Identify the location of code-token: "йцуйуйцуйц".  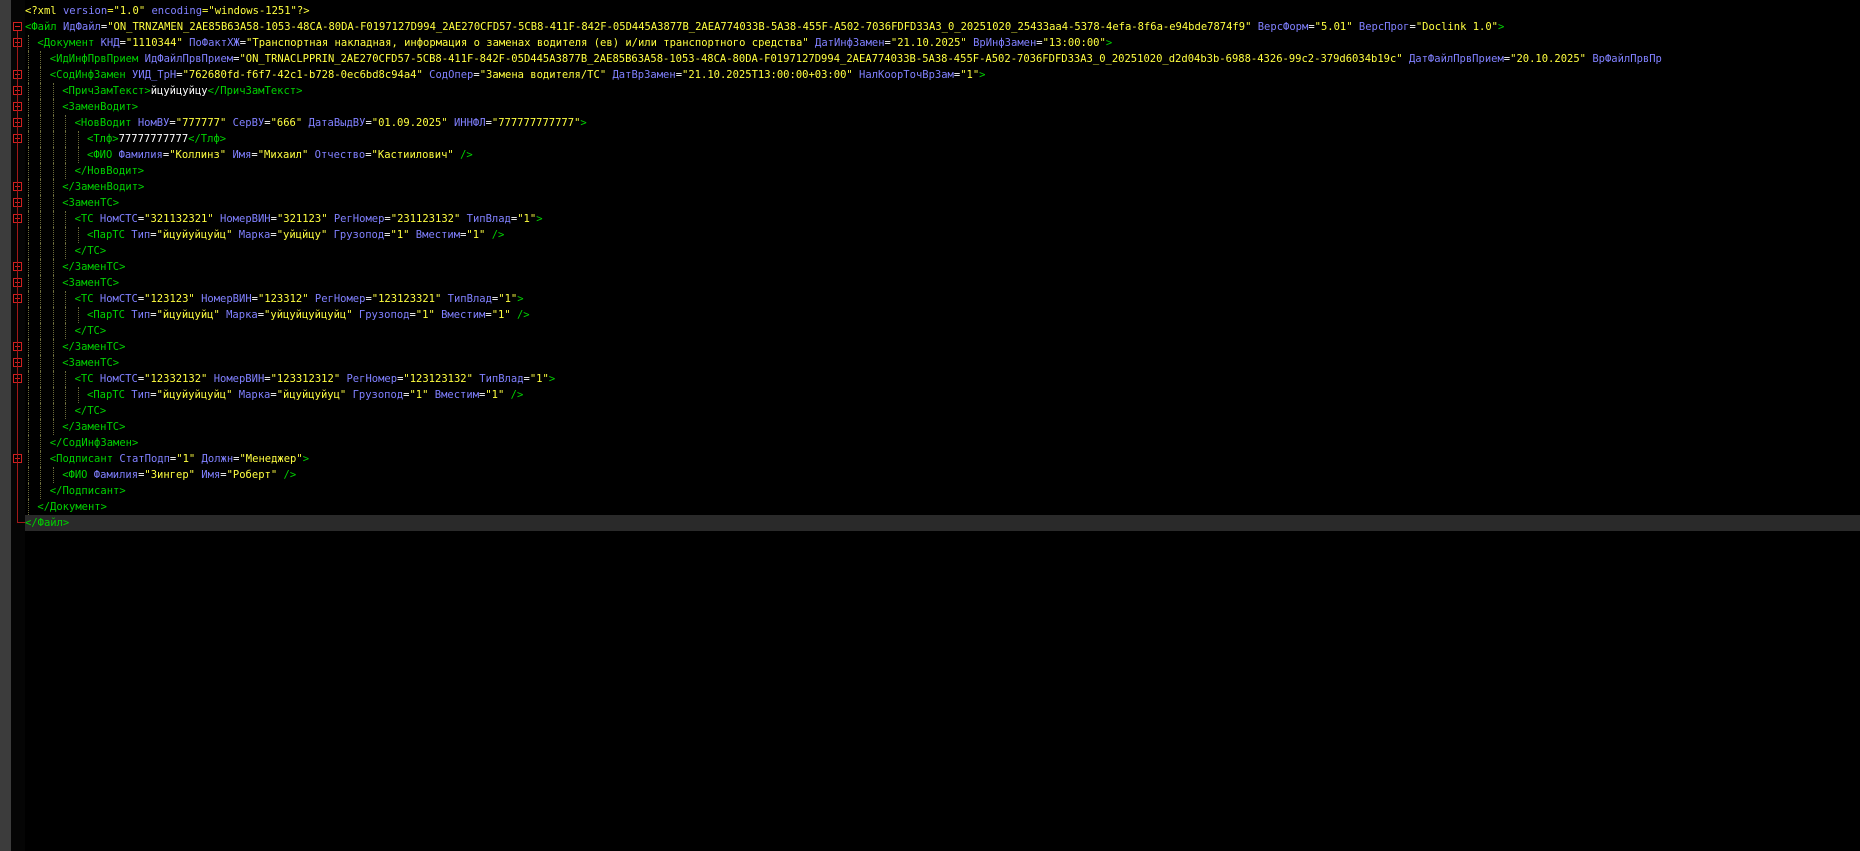
(194, 395).